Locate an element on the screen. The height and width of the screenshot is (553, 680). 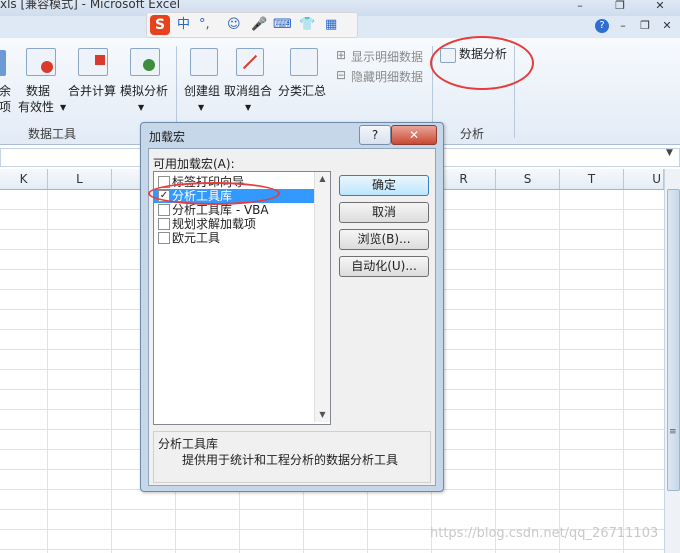
column-header: S is located at coordinates (528, 179).